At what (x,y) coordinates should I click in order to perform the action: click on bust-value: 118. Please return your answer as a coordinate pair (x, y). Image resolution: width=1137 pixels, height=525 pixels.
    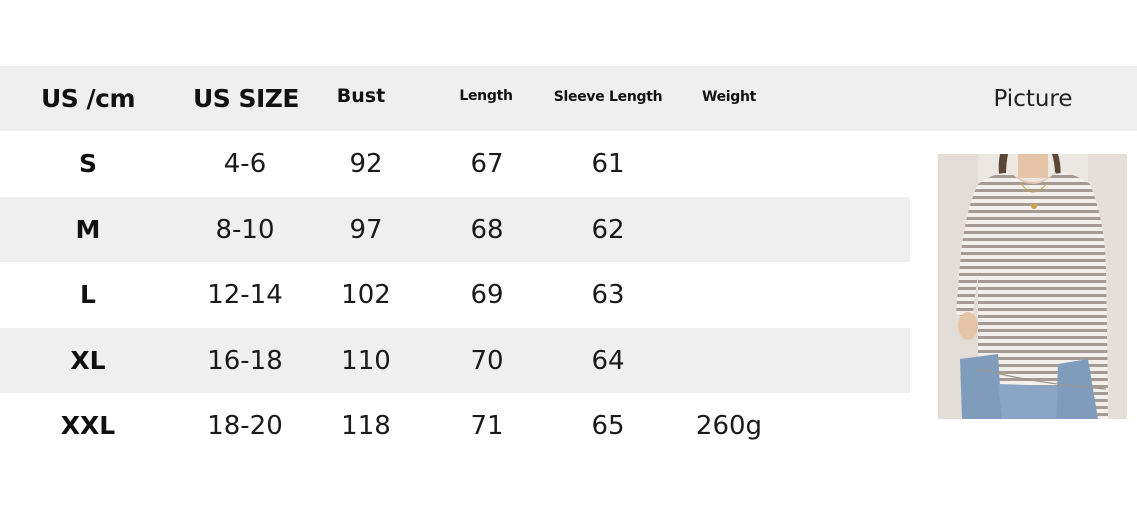
    Looking at the image, I should click on (366, 425).